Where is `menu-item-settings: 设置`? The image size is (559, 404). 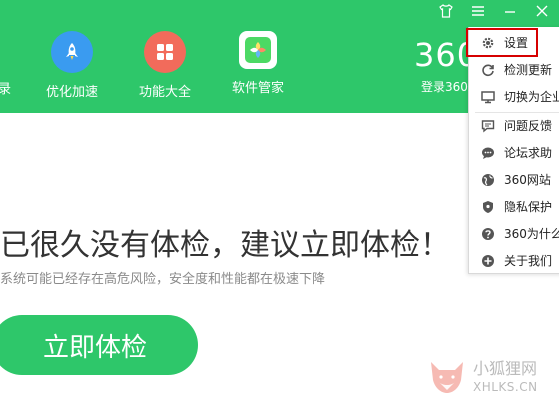 menu-item-settings: 设置 is located at coordinates (514, 42).